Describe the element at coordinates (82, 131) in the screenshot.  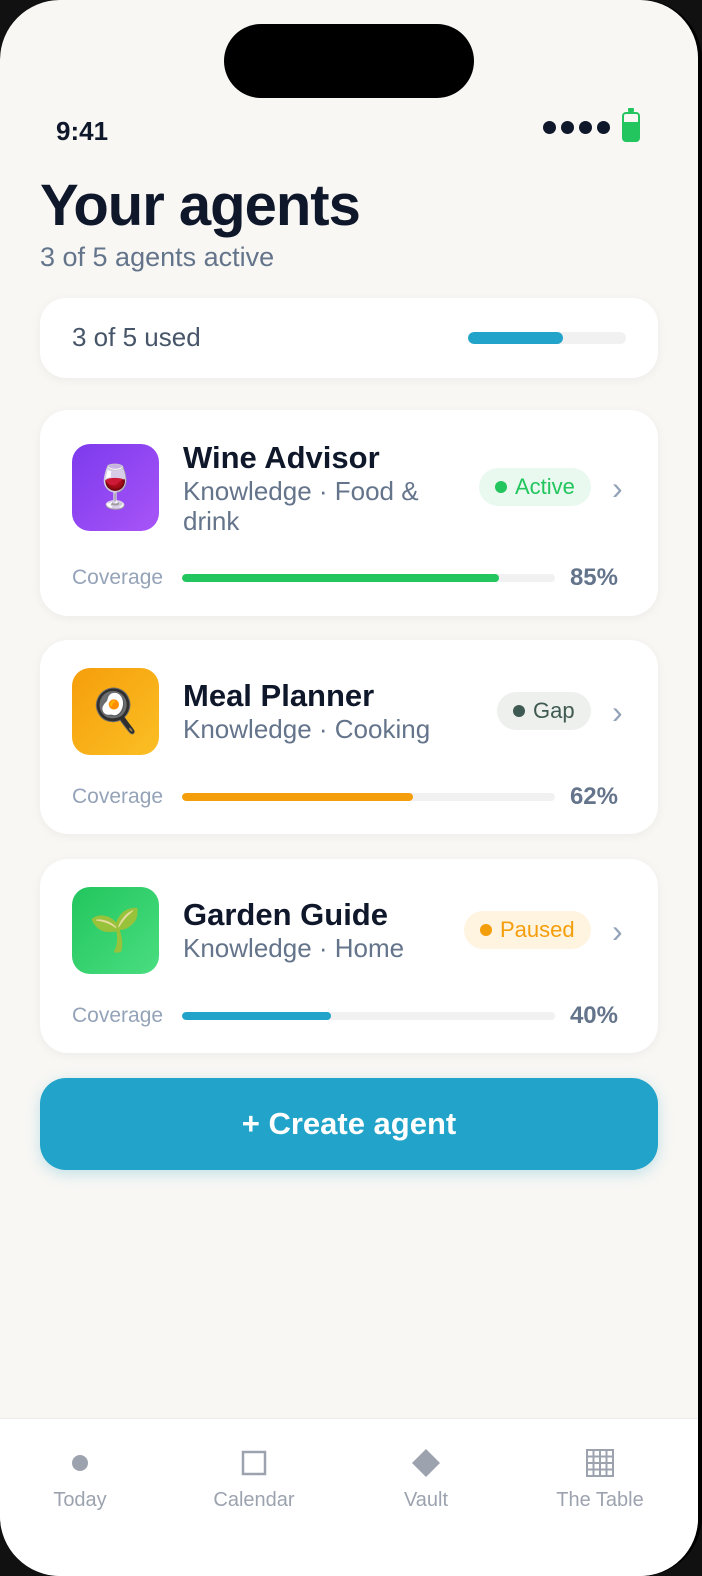
I see `status-time: 9:41` at that location.